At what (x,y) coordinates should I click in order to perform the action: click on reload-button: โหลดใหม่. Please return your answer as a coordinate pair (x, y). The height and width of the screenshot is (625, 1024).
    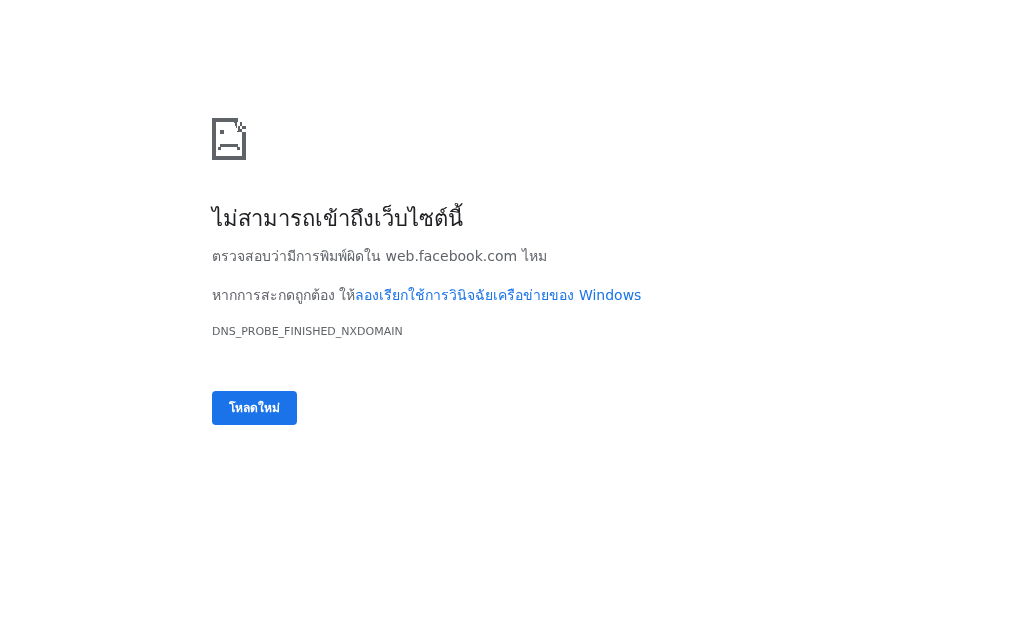
    Looking at the image, I should click on (254, 407).